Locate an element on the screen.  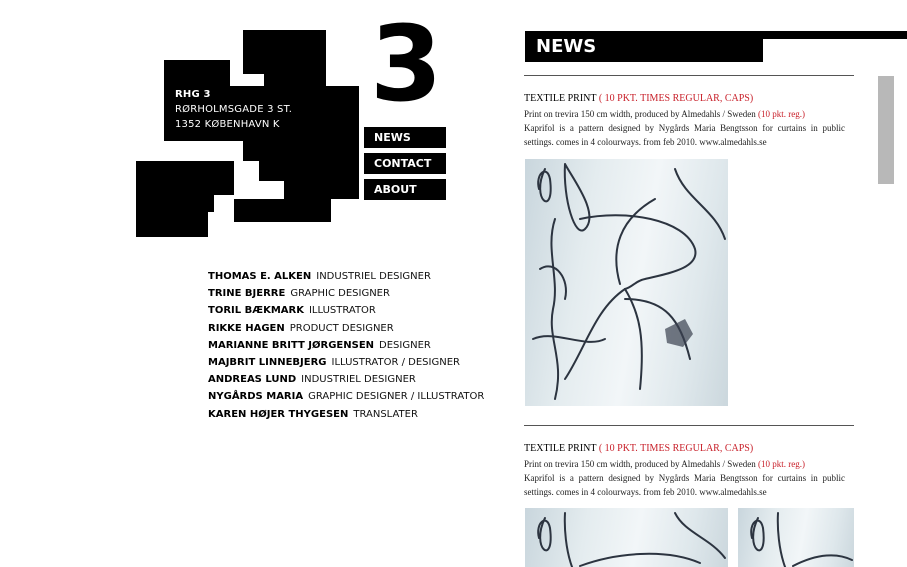
person-role: TRANSLATER is located at coordinates (385, 414).